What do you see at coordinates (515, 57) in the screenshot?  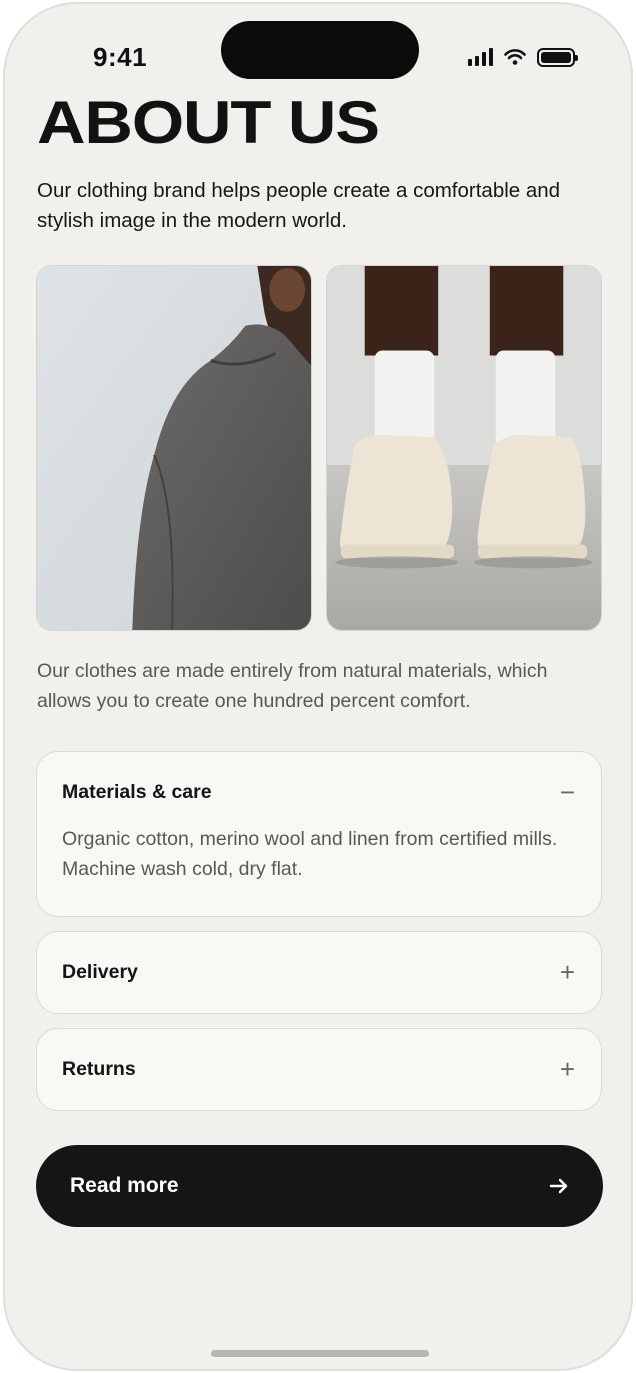 I see `wifi-icon` at bounding box center [515, 57].